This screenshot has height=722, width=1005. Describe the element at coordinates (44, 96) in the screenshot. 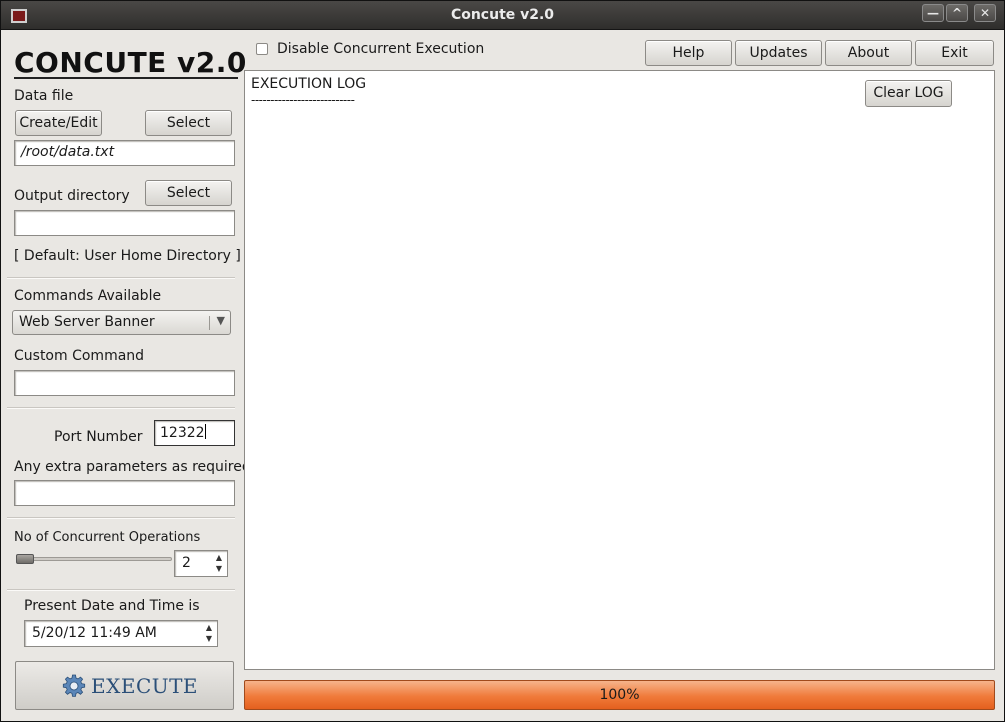

I see `data-file-label: Data file` at that location.